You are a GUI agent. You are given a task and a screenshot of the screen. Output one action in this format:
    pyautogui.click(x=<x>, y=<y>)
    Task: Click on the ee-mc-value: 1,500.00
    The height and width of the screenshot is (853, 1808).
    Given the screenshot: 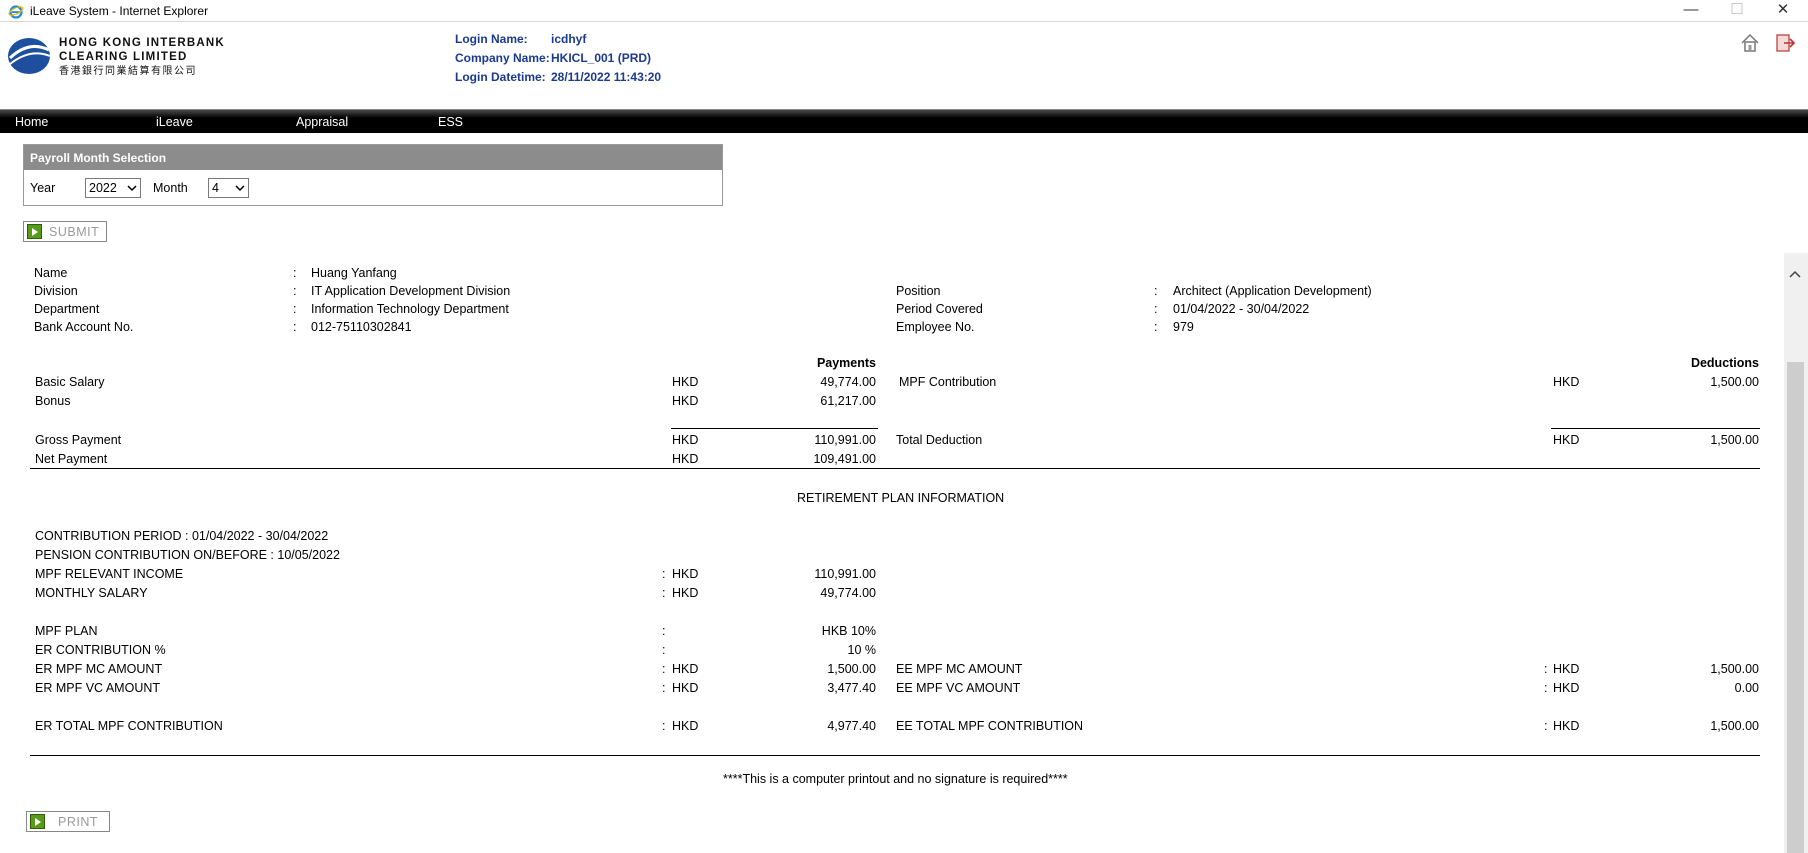 What is the action you would take?
    pyautogui.click(x=1734, y=669)
    